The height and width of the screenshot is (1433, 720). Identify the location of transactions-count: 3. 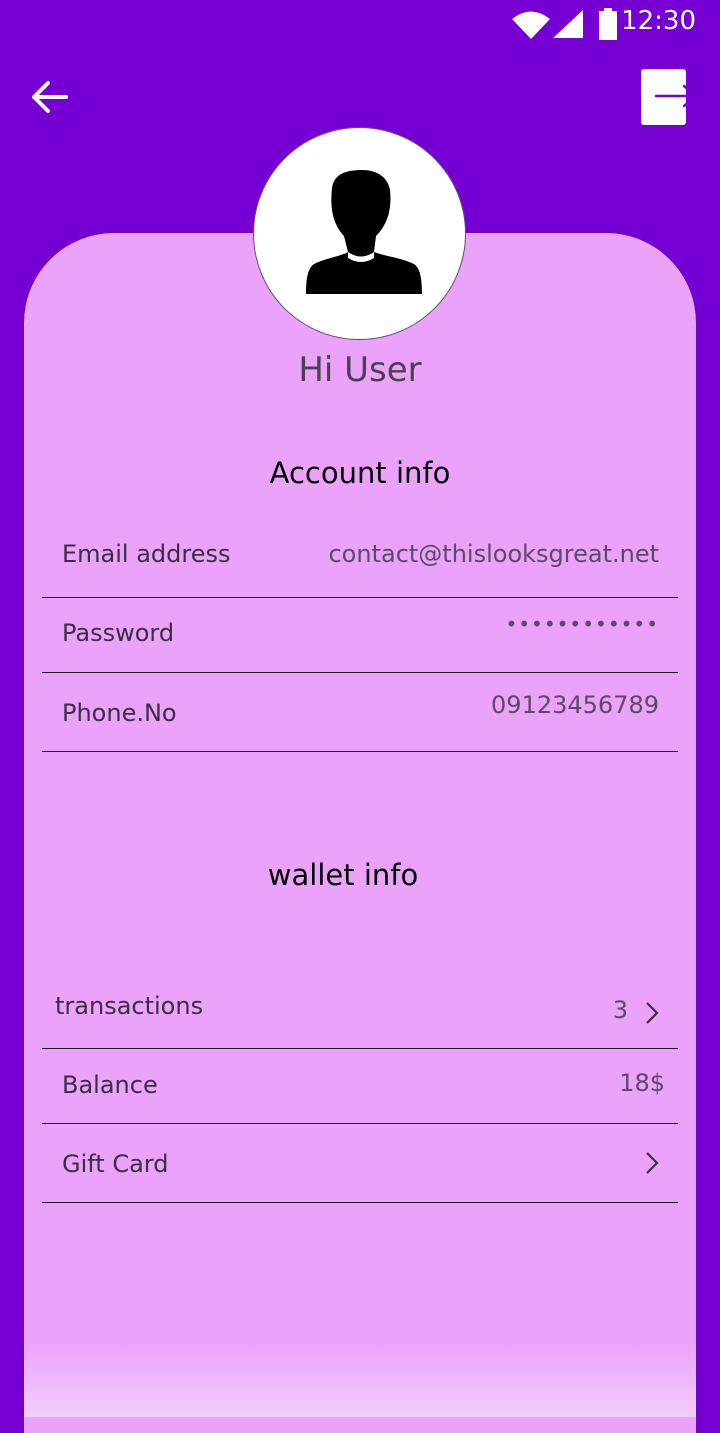
(620, 1010).